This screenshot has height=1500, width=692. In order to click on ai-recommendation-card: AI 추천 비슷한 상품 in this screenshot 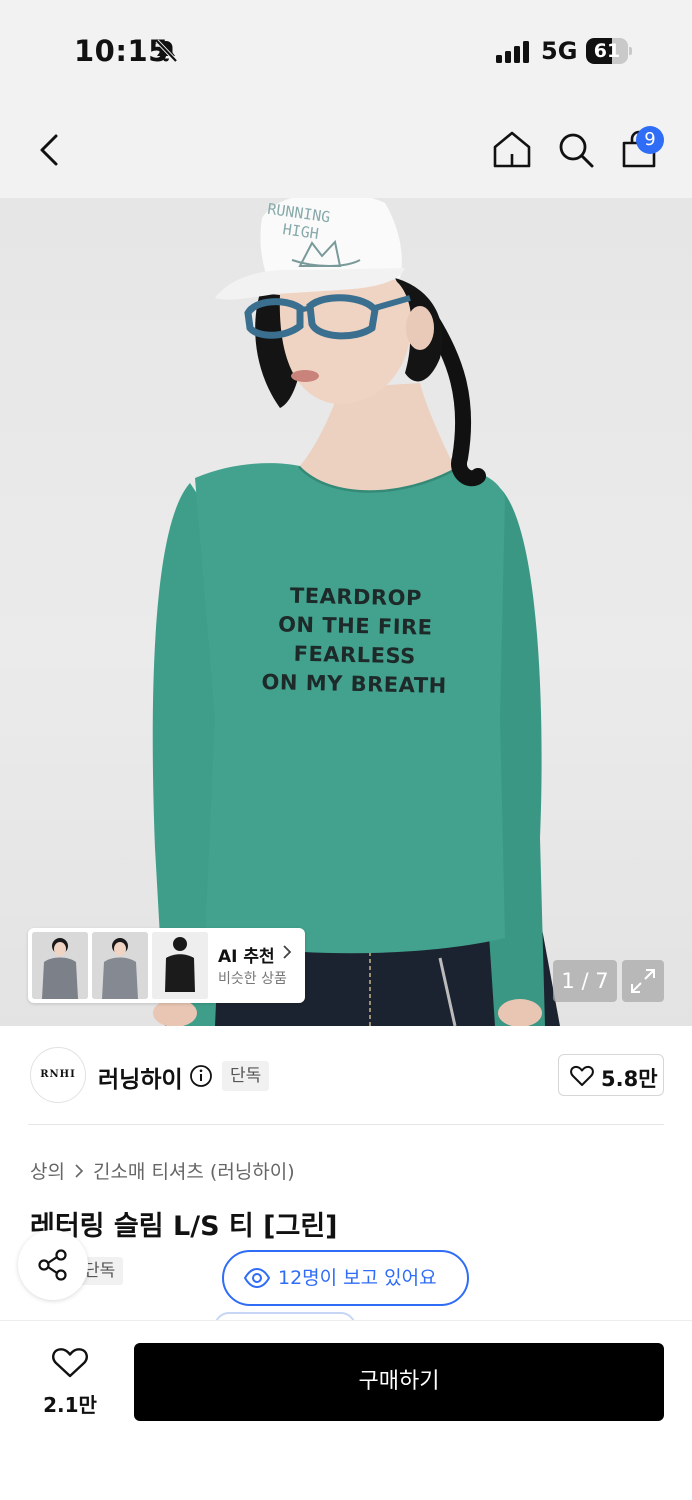, I will do `click(166, 965)`.